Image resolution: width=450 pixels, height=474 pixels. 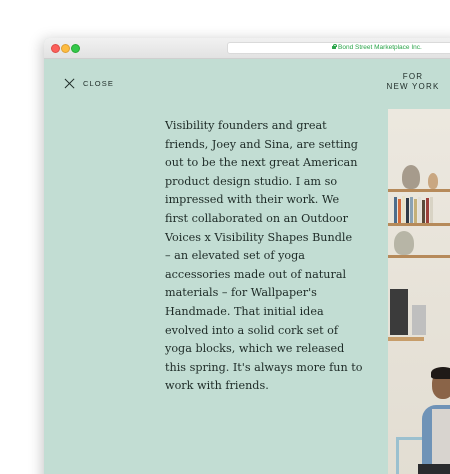 What do you see at coordinates (441, 439) in the screenshot?
I see `photo-person-shirt` at bounding box center [441, 439].